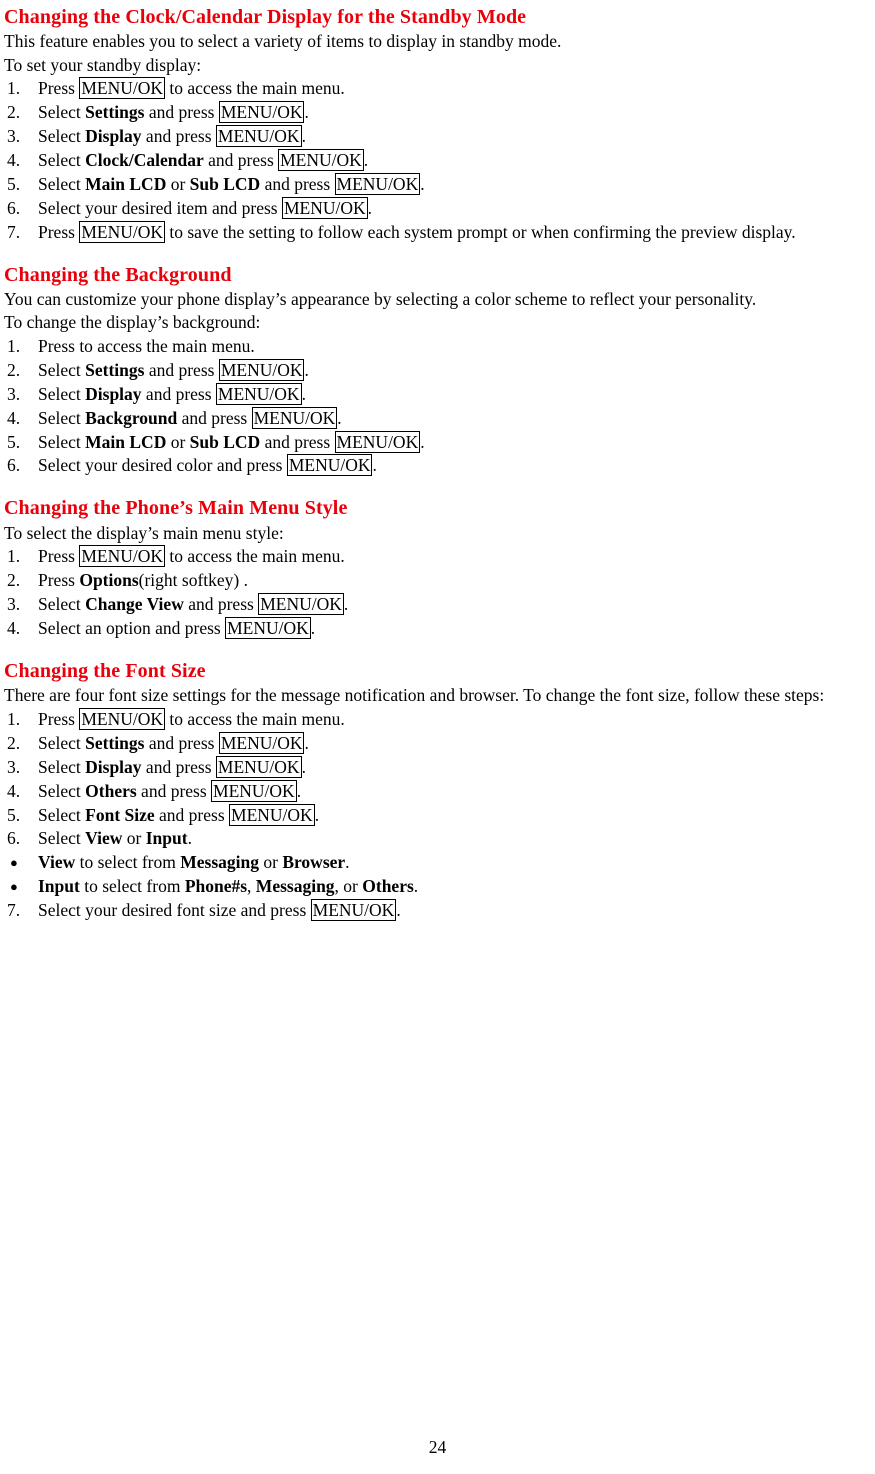  I want to click on section-heading-font_size: Changing the Font Size, so click(105, 670).